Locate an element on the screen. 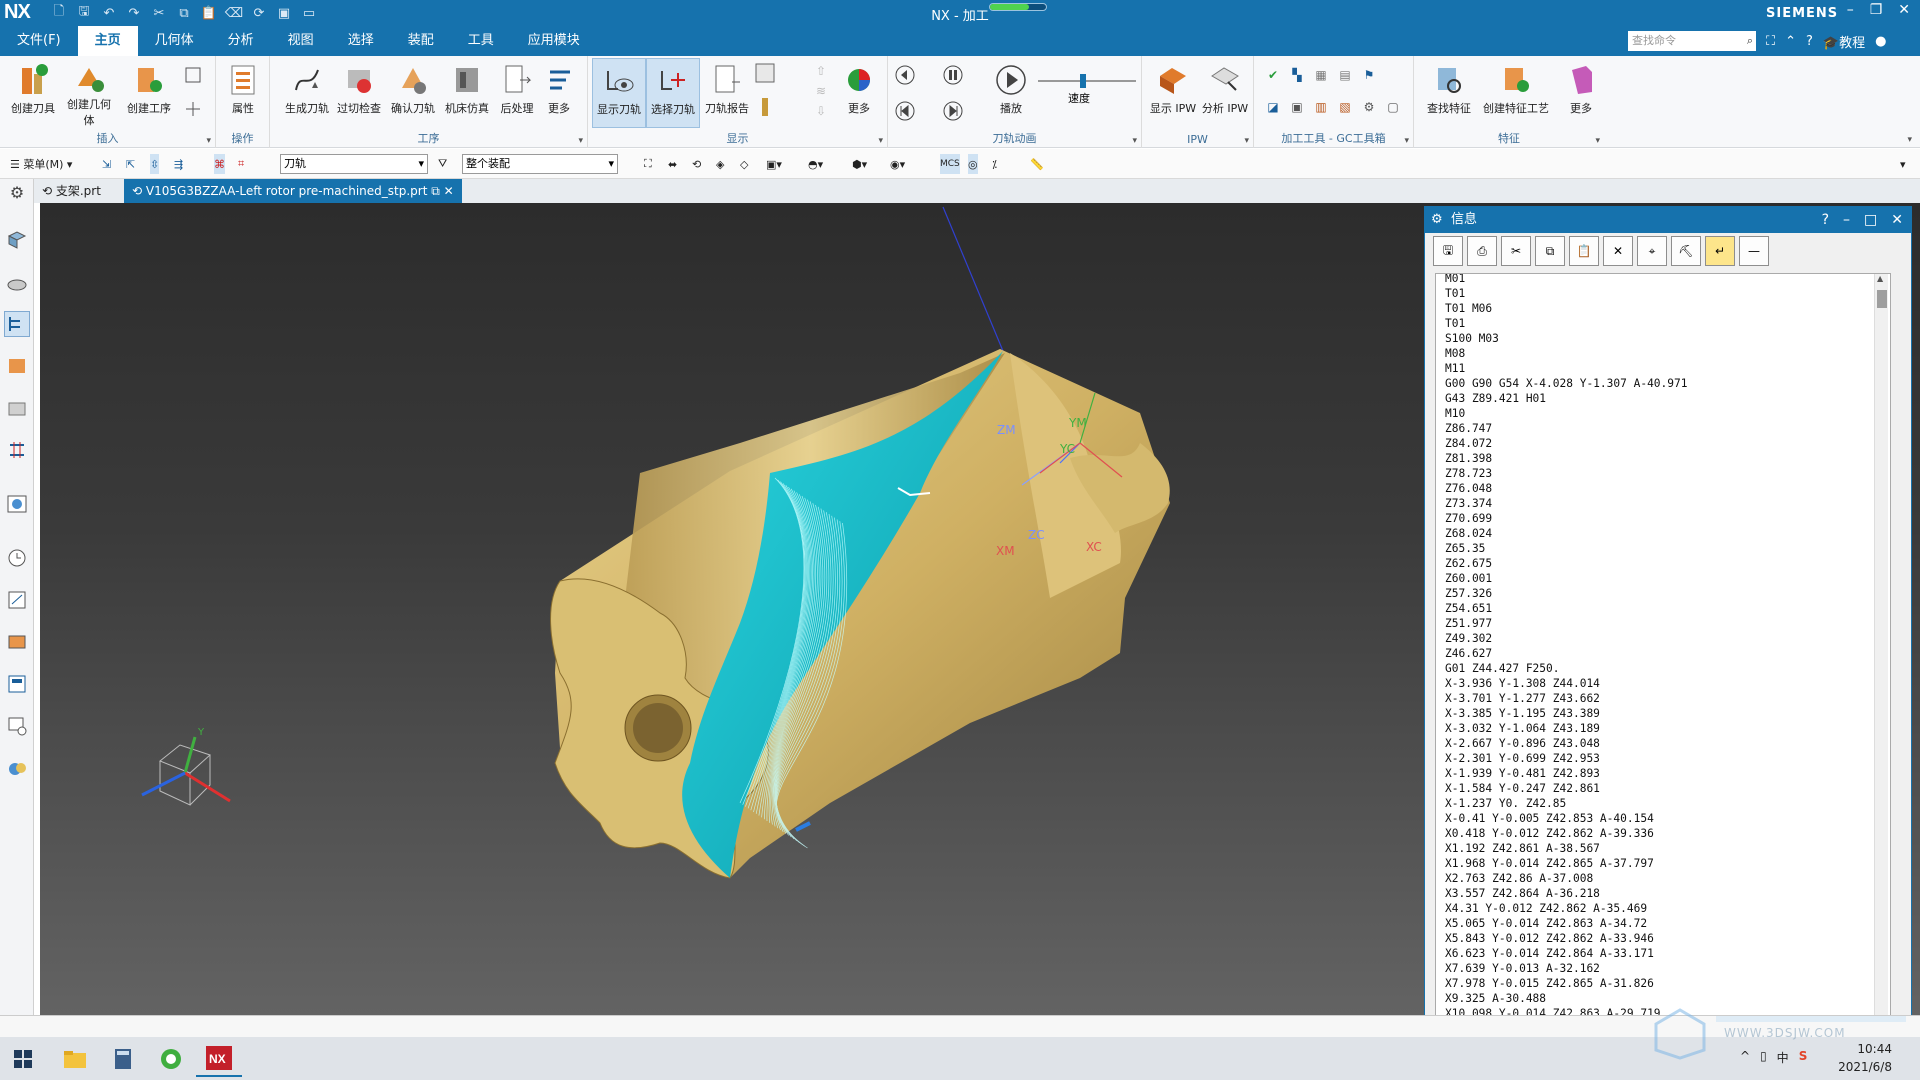 Image resolution: width=1920 pixels, height=1080 pixels. display-more-button: 更多 is located at coordinates (859, 93).